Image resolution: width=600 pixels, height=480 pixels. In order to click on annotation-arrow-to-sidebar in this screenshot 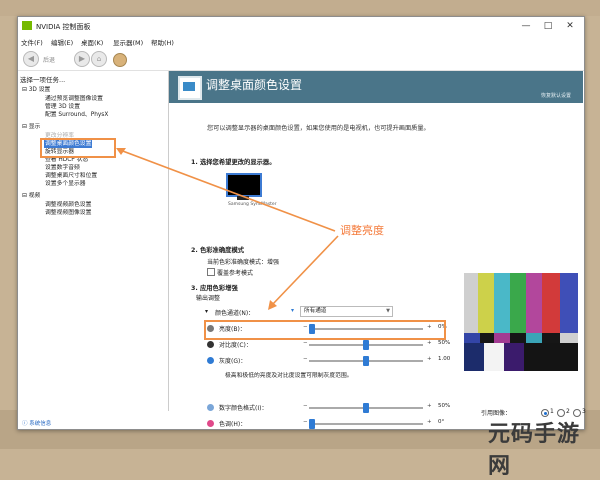, I will do `click(227, 190)`.